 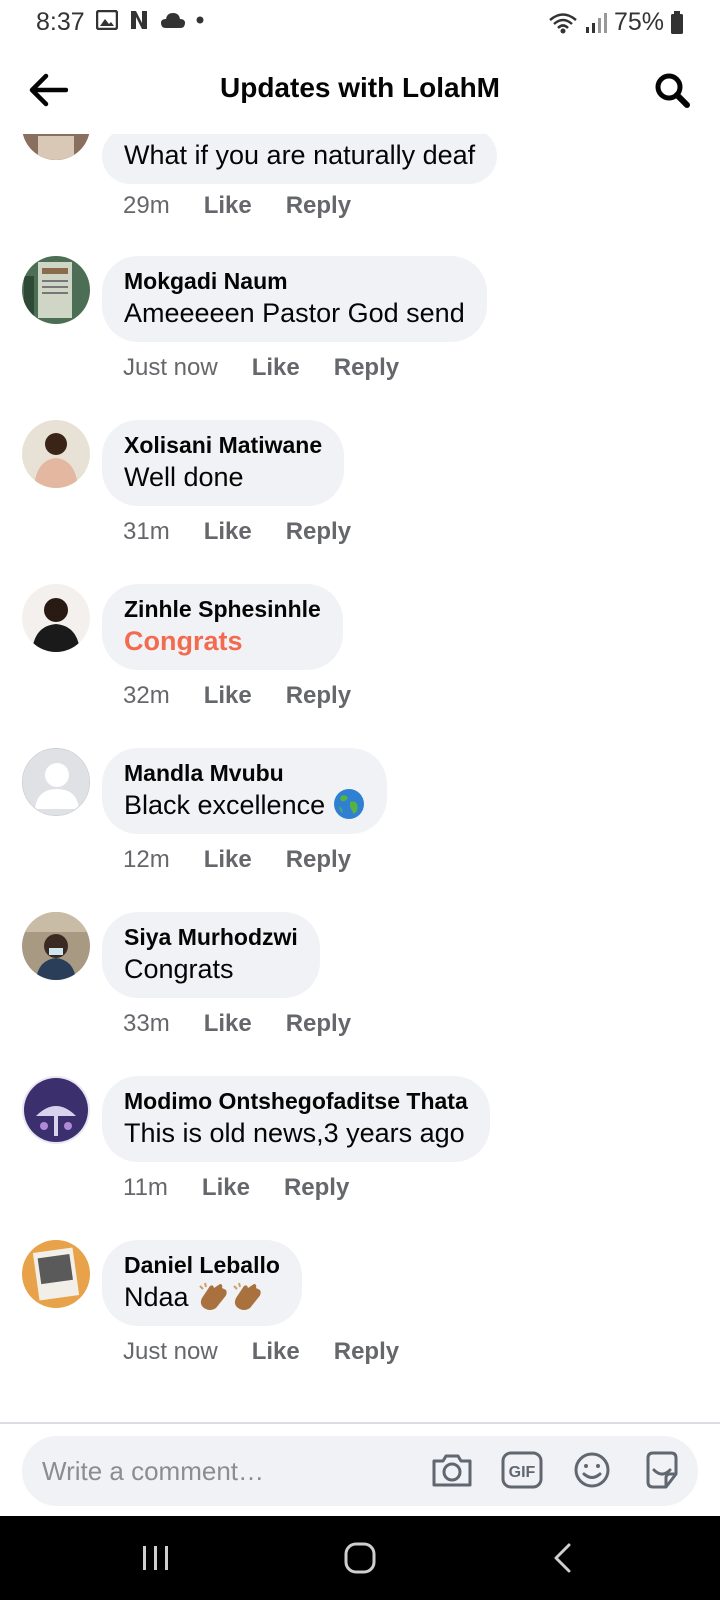 I want to click on comment-text: Black excellence, so click(x=244, y=805).